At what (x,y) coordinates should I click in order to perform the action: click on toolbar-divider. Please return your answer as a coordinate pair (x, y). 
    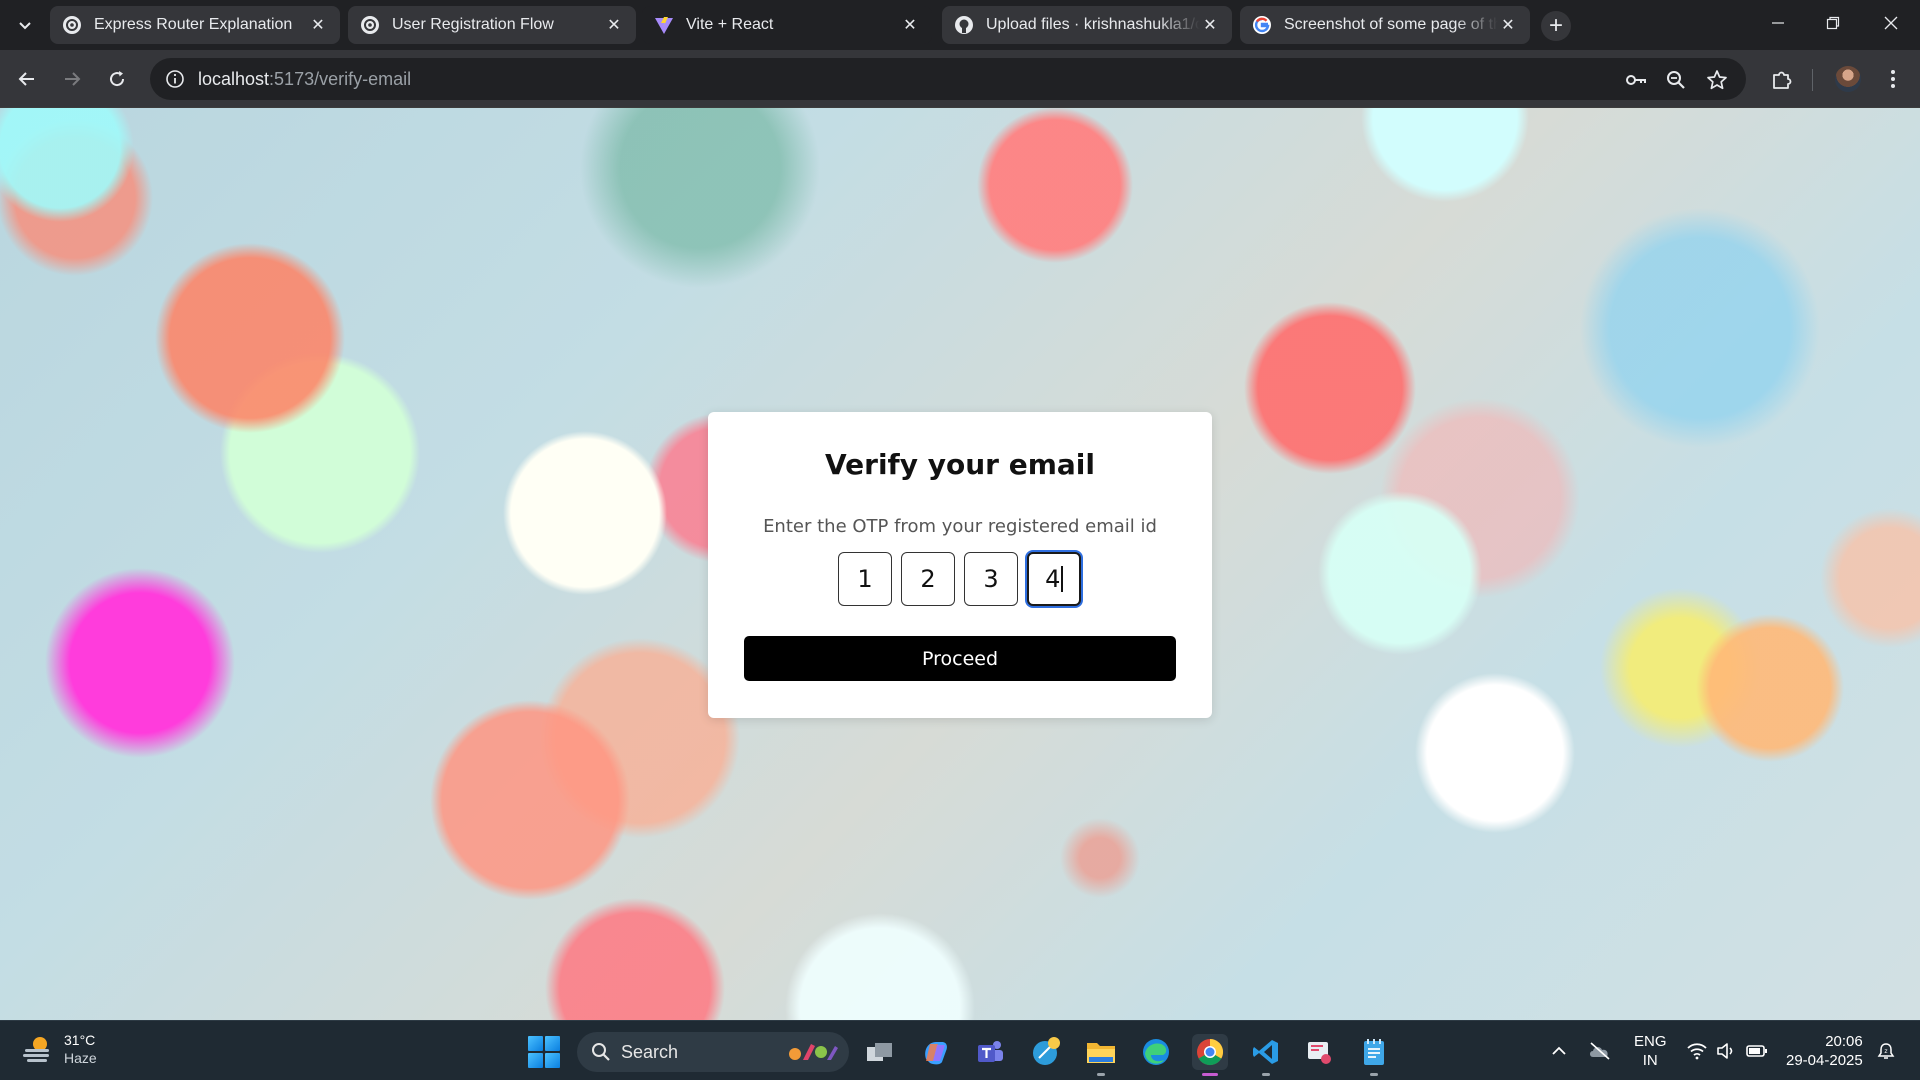
    Looking at the image, I should click on (1812, 80).